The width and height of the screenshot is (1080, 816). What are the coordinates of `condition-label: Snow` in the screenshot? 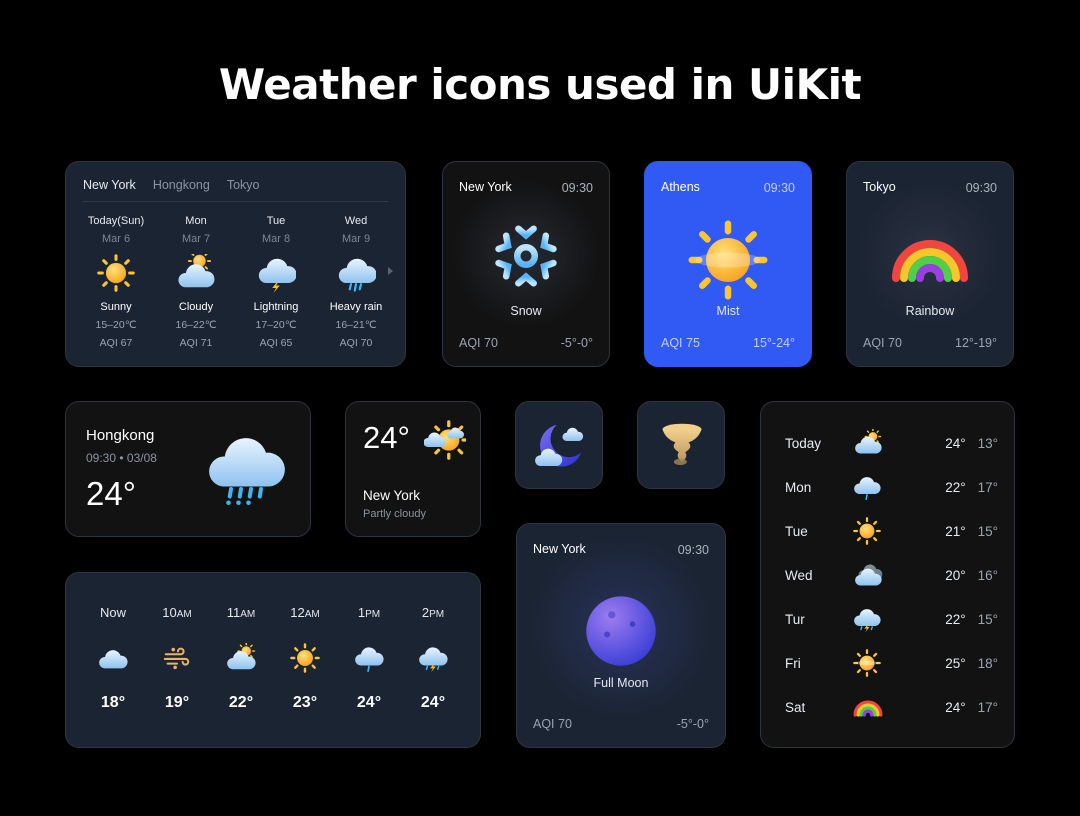 It's located at (526, 311).